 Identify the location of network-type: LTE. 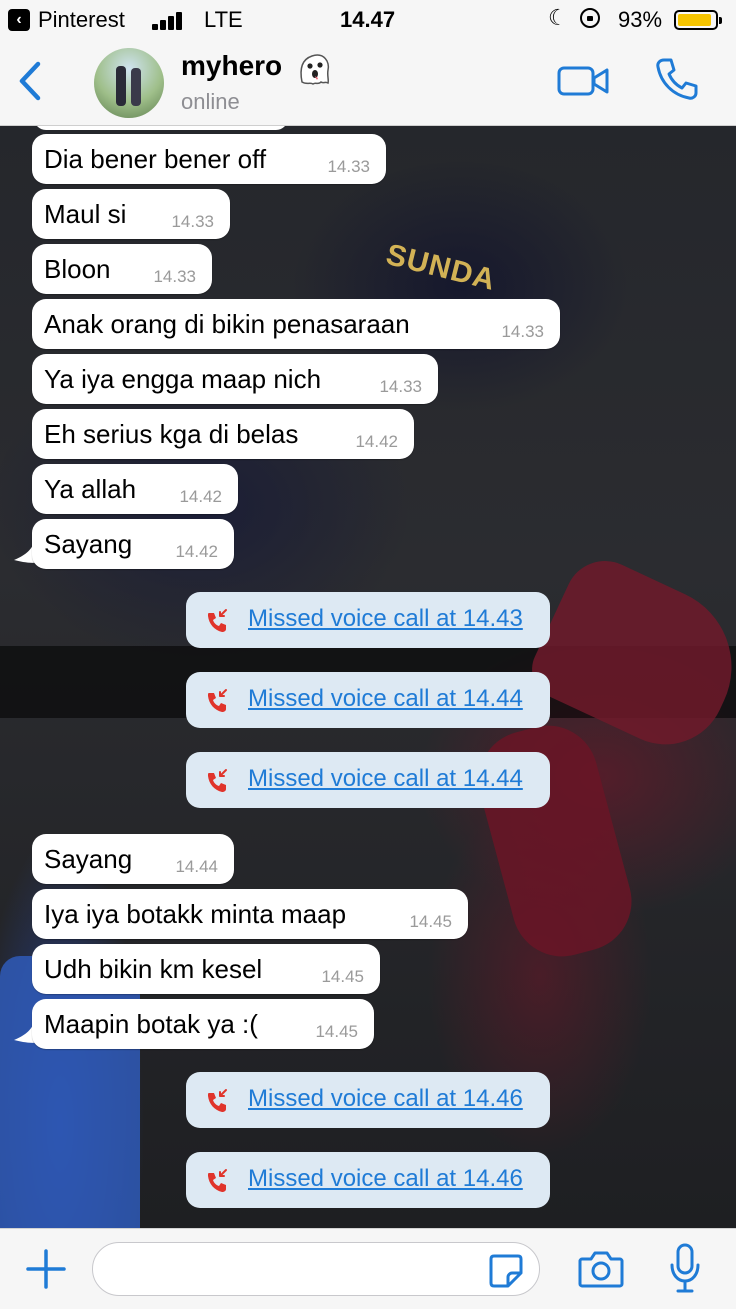
(223, 19).